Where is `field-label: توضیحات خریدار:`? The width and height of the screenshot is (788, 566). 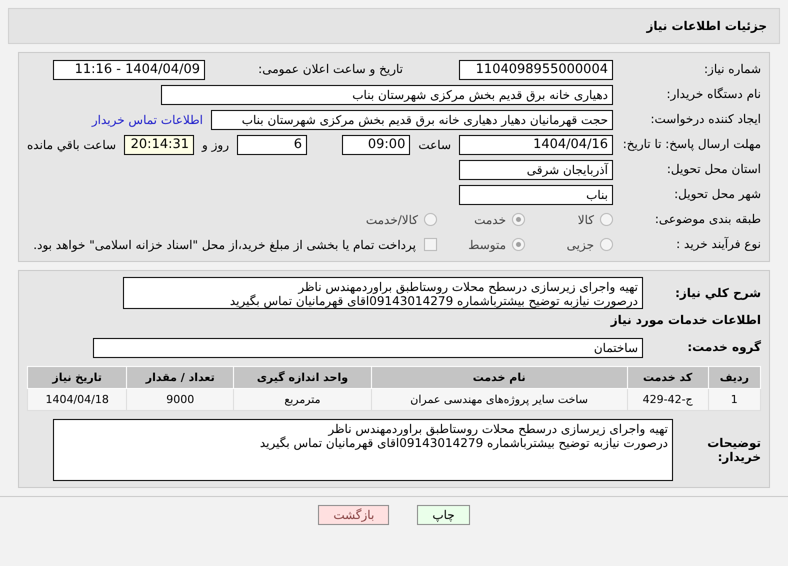
field-label: توضیحات خریدار: is located at coordinates (733, 450).